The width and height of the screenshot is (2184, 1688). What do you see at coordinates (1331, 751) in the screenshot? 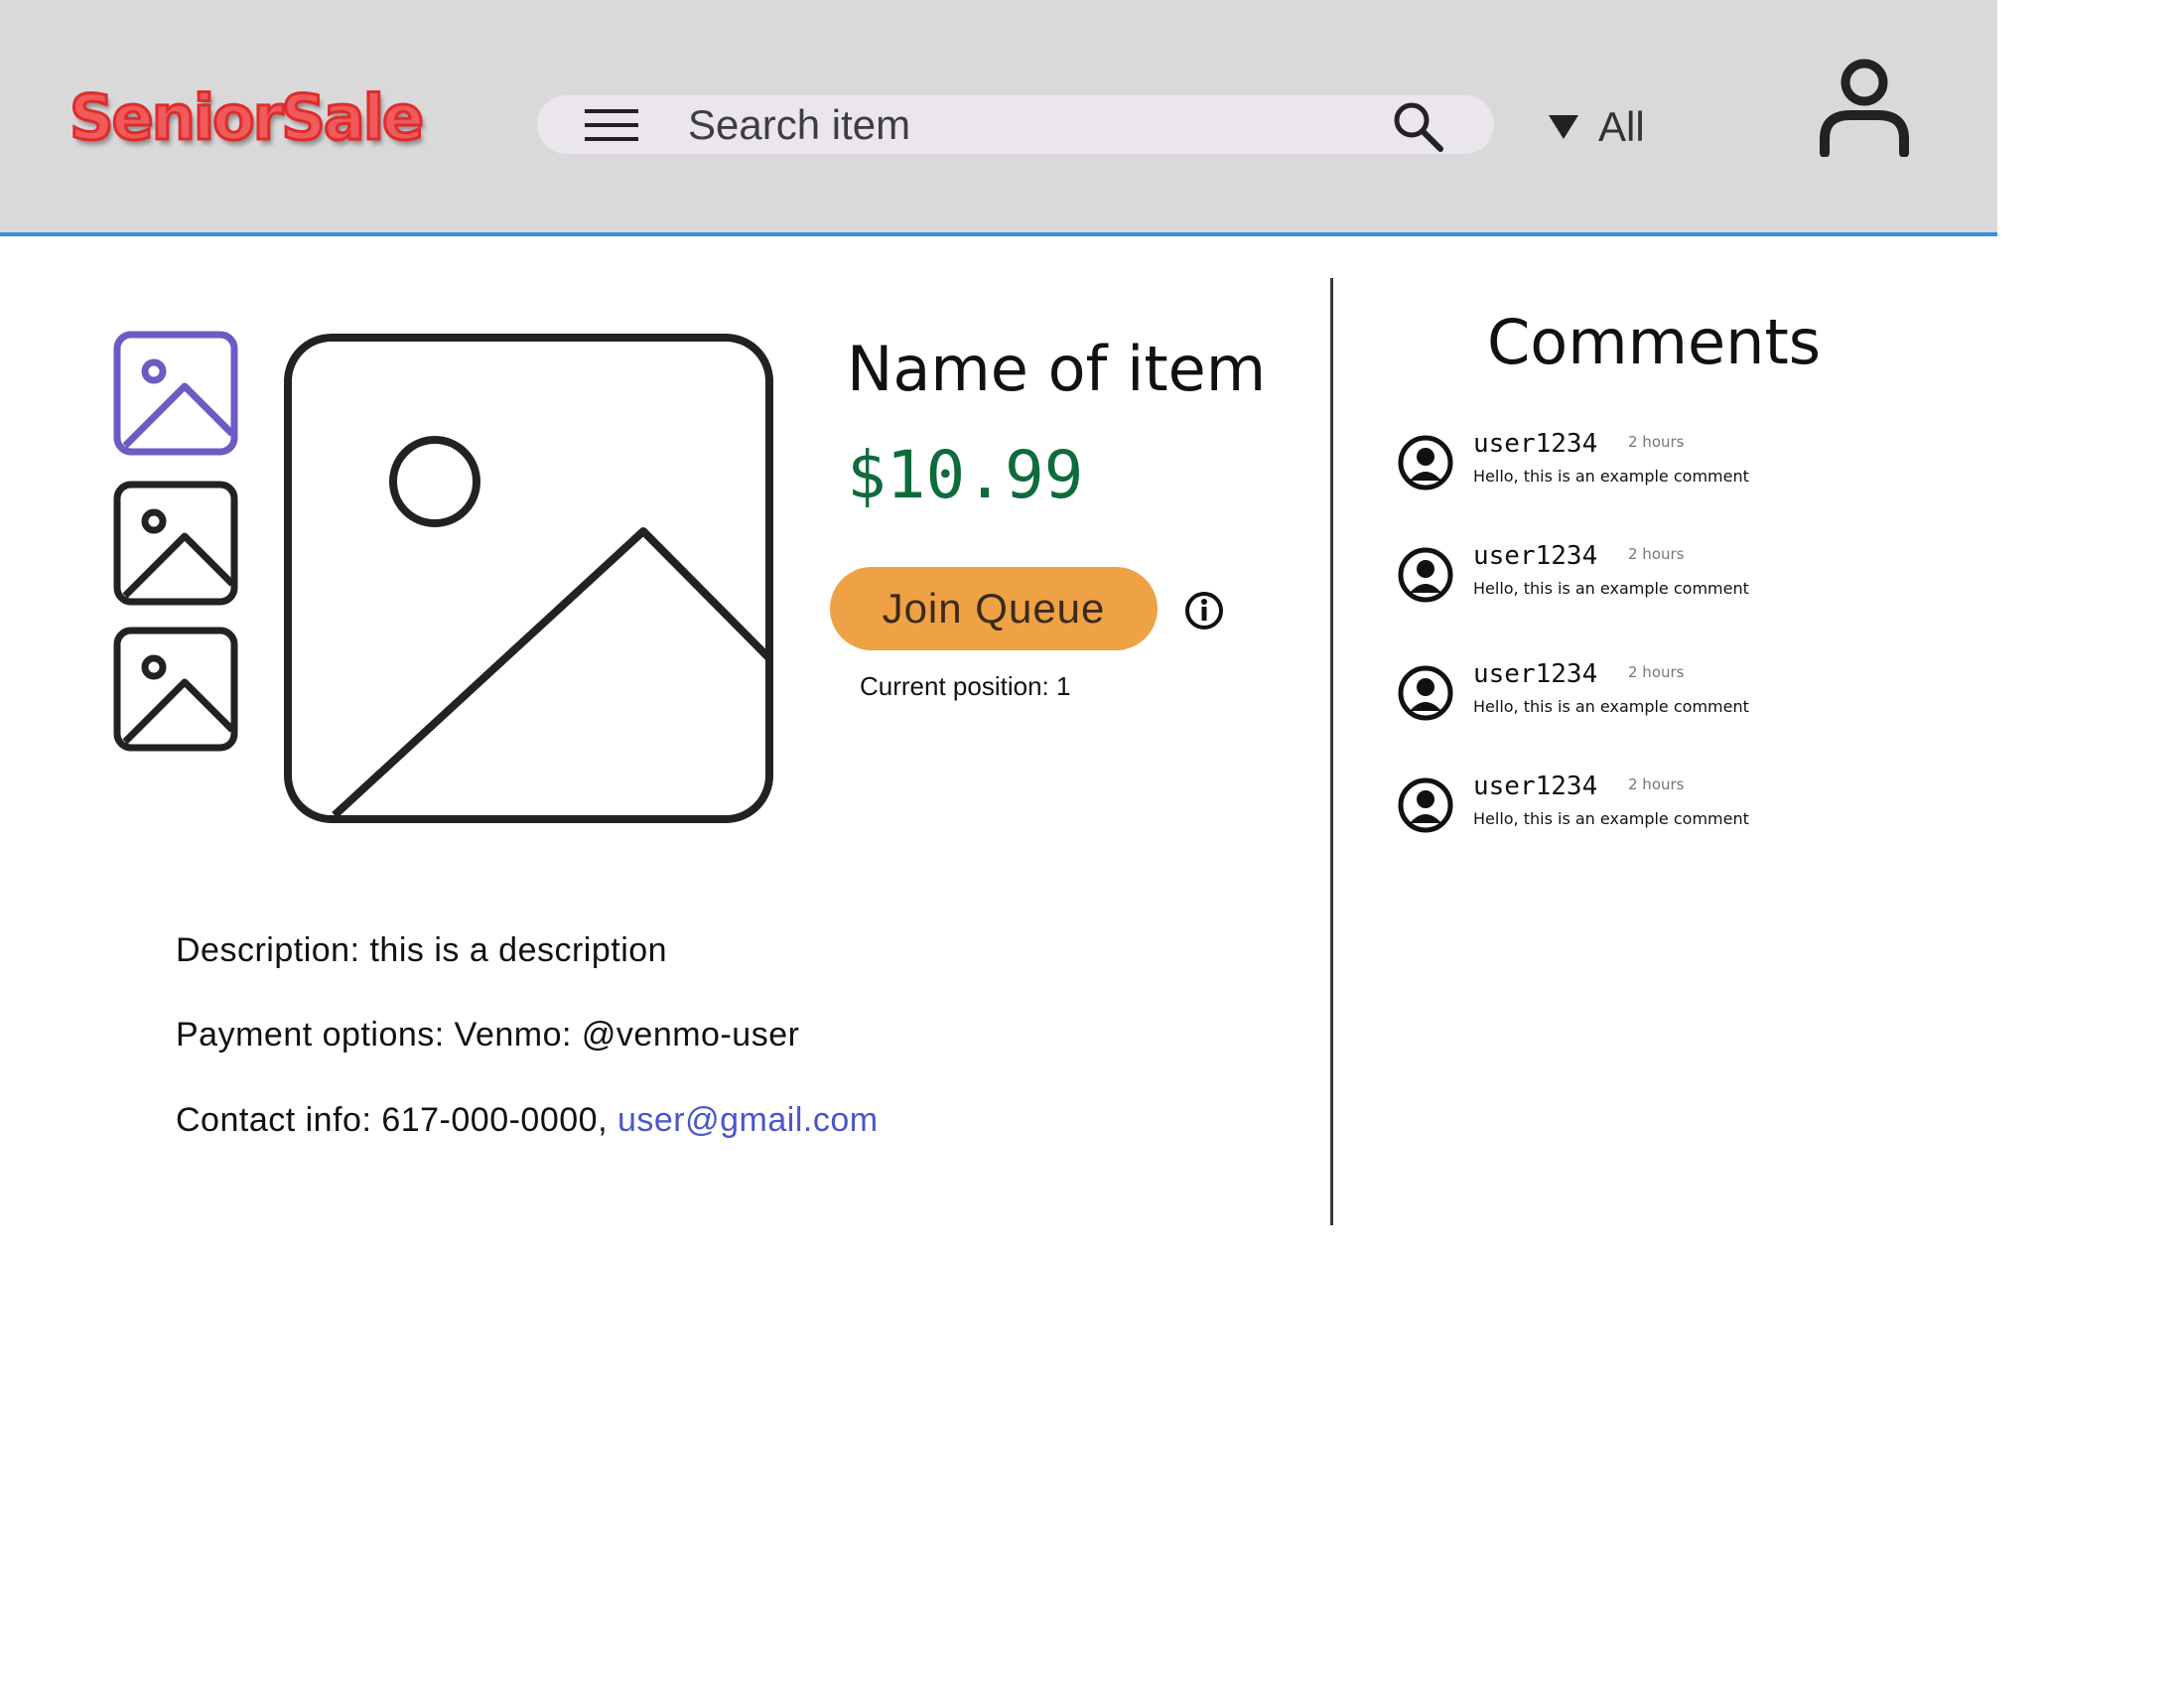
I see `vertical-divider` at bounding box center [1331, 751].